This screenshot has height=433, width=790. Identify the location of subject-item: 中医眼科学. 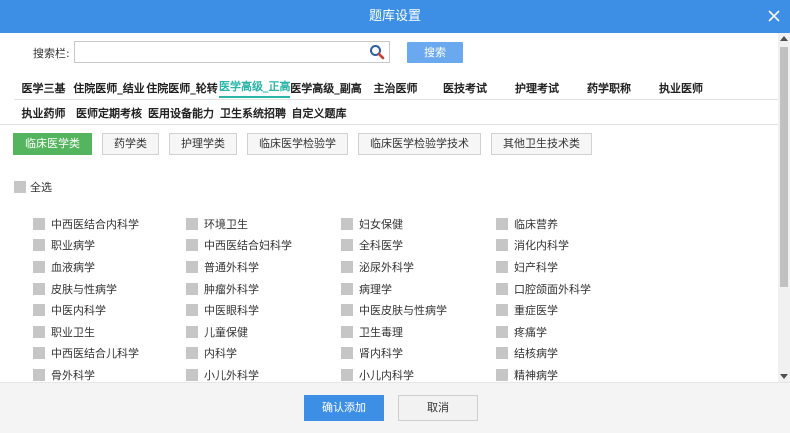
(263, 310).